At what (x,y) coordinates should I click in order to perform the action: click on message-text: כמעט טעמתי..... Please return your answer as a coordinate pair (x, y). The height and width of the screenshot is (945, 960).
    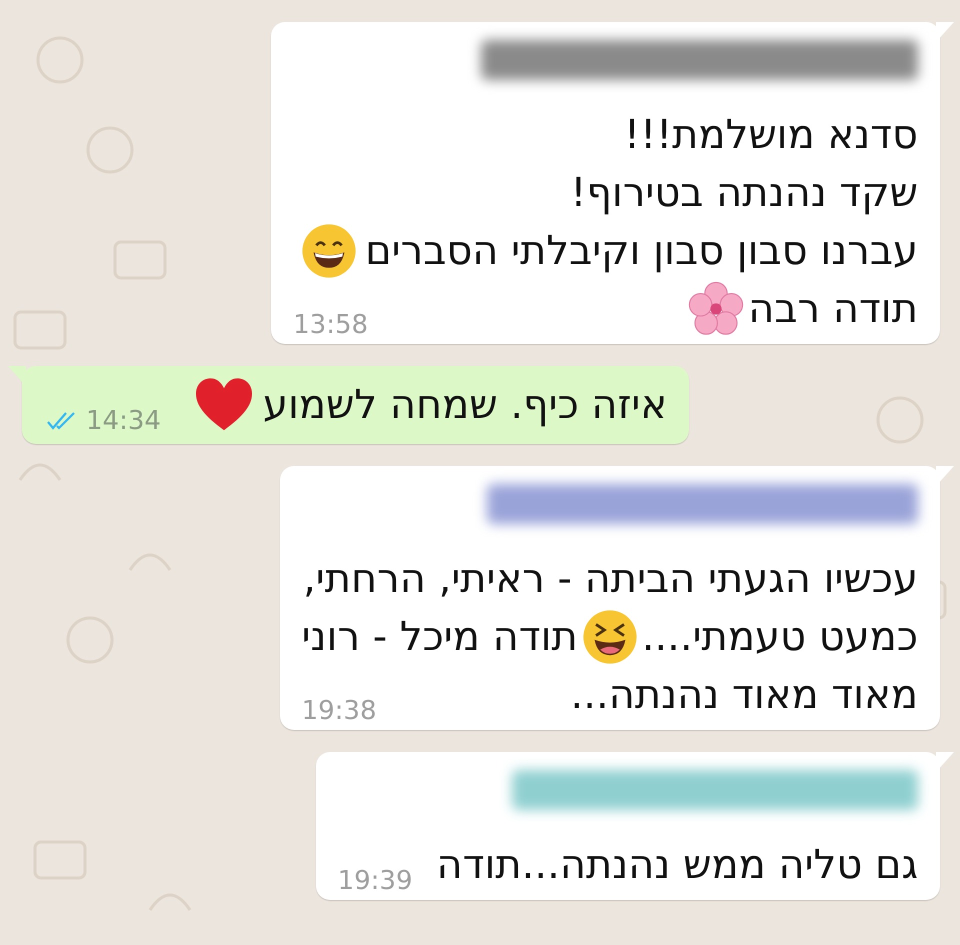
    Looking at the image, I should click on (780, 637).